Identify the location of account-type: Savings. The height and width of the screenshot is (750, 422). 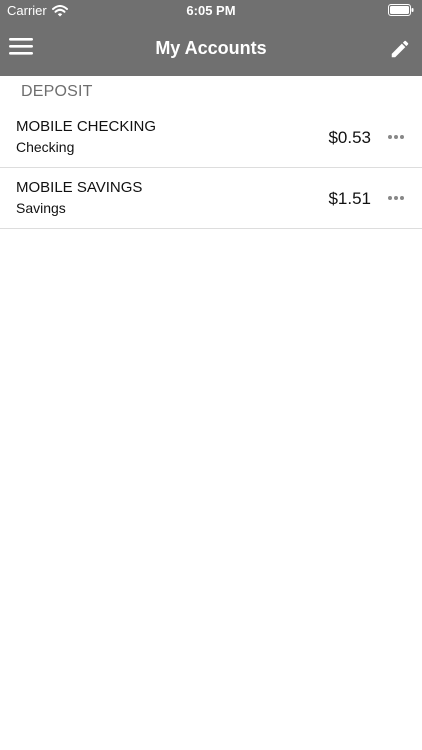
(41, 208).